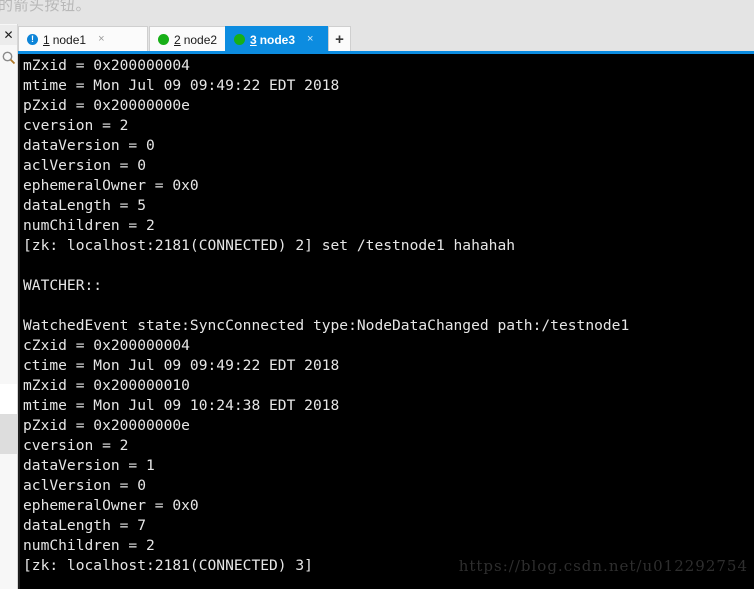  I want to click on tab-bar: ! 1 node1 × 2 node2 × 3 node3 × +, so click(386, 38).